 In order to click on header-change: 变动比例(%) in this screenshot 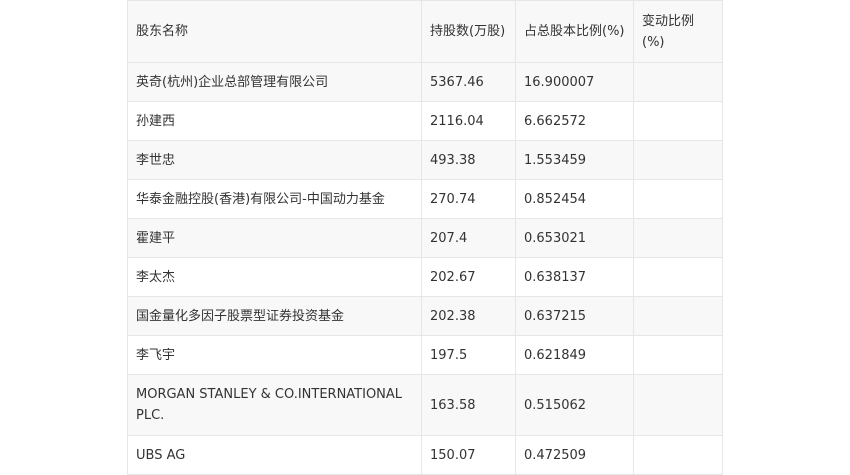, I will do `click(678, 31)`.